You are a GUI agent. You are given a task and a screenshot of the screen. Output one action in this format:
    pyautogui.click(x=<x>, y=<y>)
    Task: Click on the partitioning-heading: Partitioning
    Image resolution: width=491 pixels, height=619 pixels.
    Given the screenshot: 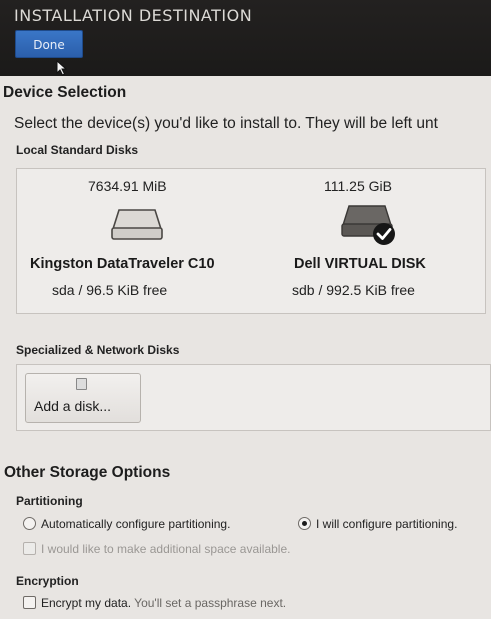 What is the action you would take?
    pyautogui.click(x=49, y=501)
    